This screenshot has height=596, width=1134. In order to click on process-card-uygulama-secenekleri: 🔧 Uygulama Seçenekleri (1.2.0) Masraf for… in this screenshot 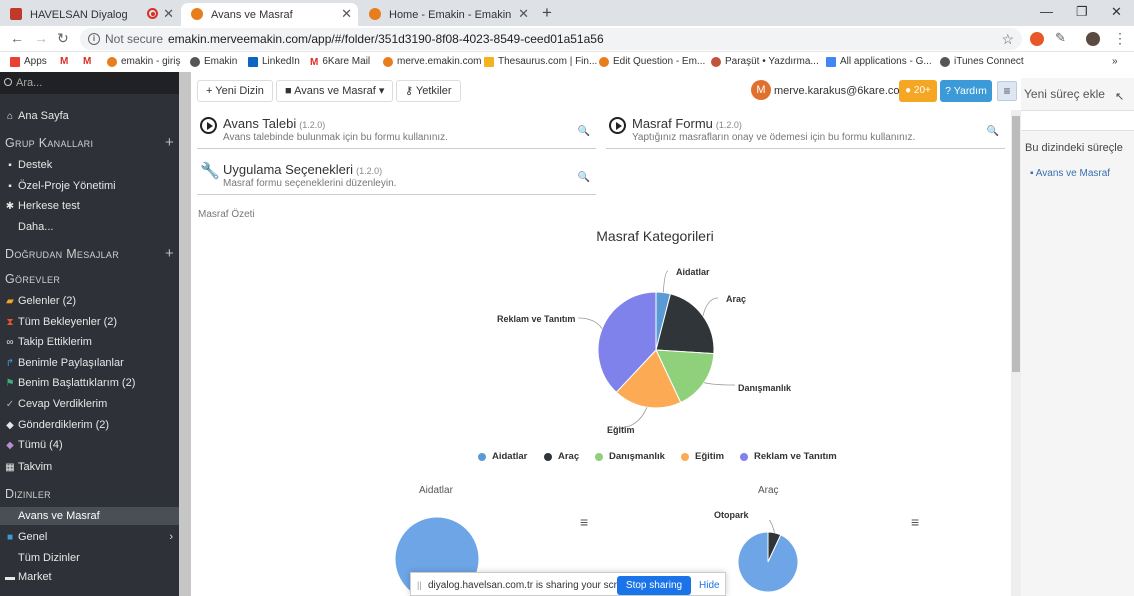, I will do `click(396, 177)`.